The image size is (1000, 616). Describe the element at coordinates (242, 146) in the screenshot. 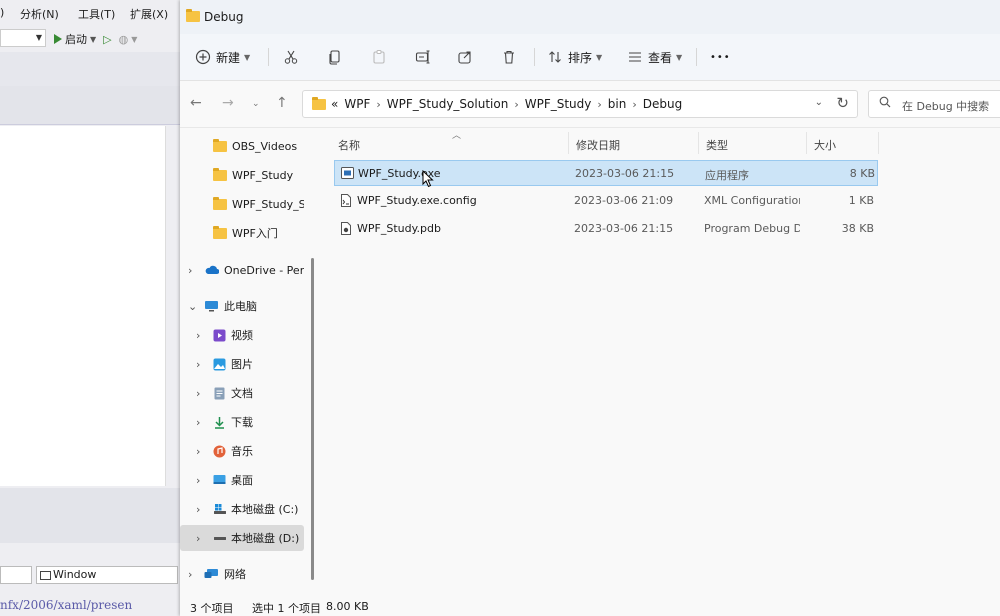

I see `nav-folder-obs-videos: OBS_Videos` at that location.